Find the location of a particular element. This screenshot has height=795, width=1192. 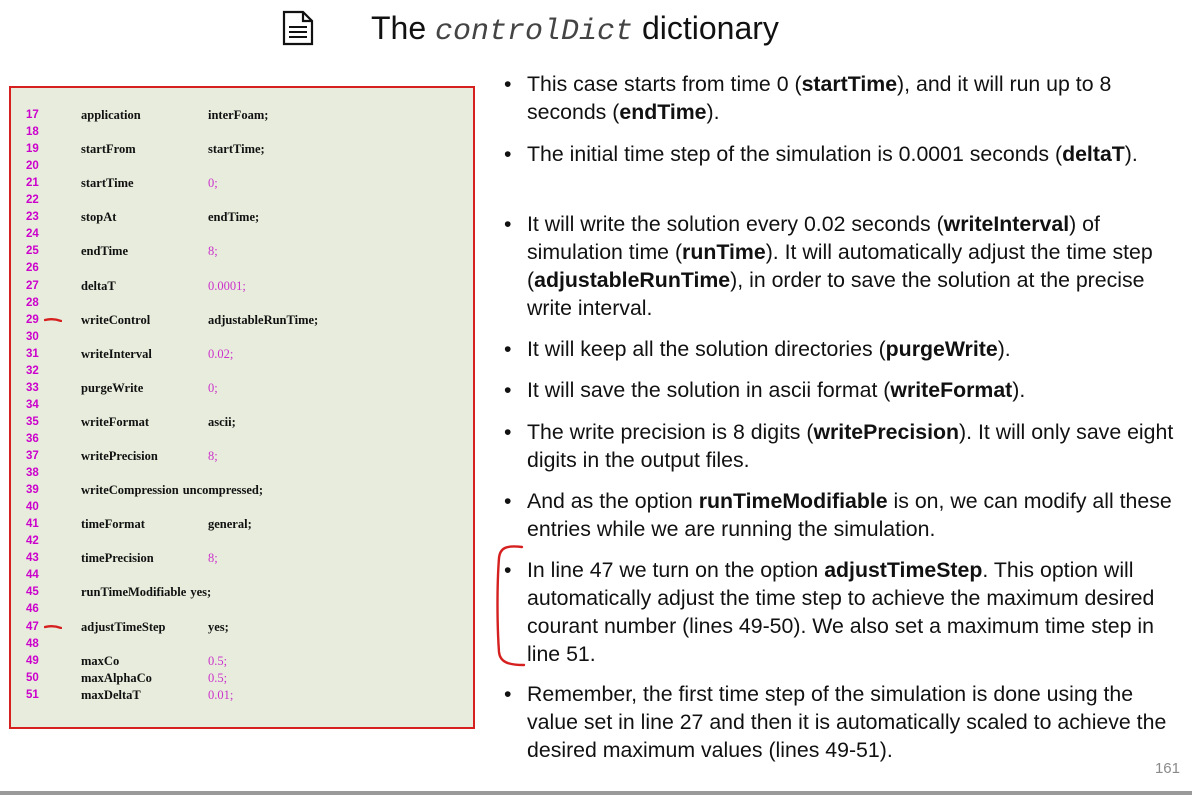

line-number: 32 is located at coordinates (32, 370).